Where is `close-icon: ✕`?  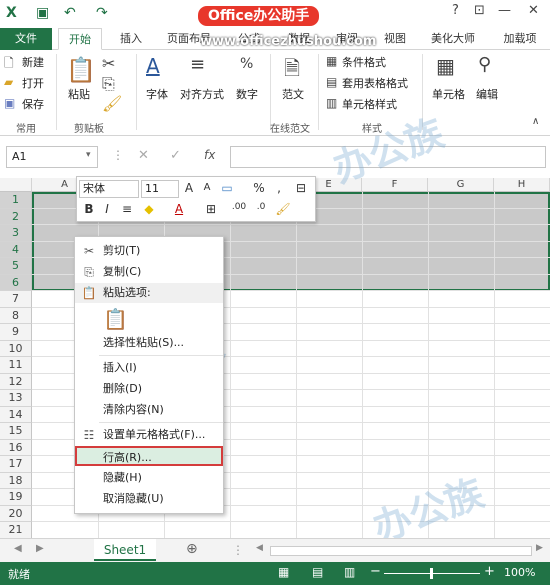
close-icon: ✕ is located at coordinates (533, 10).